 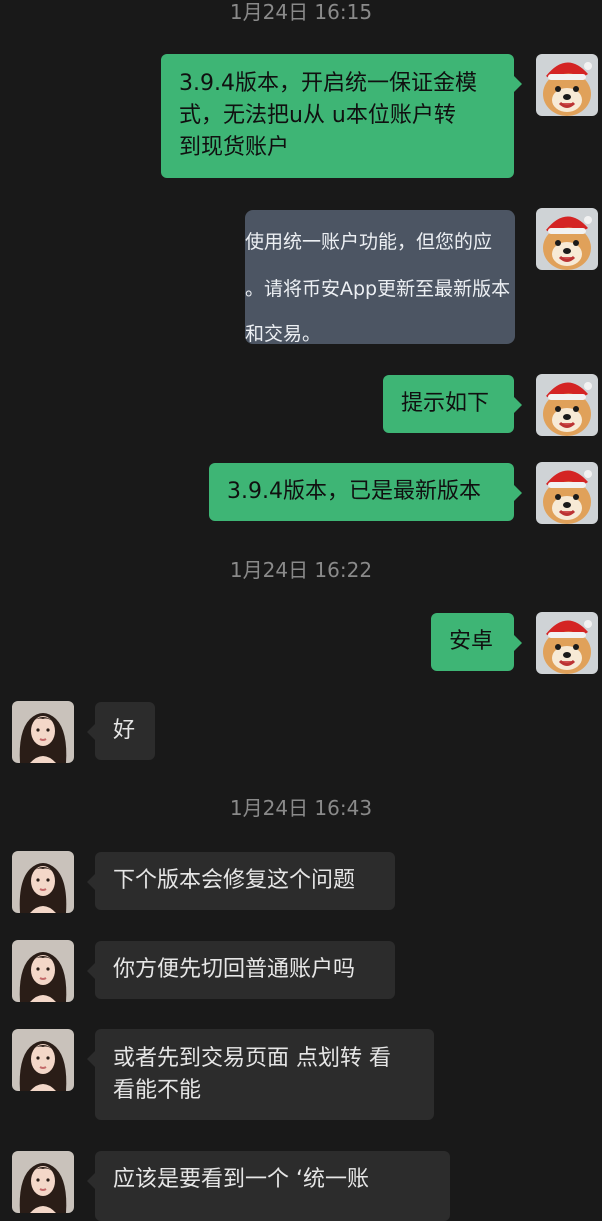 I want to click on image-message: 使用统一账户功能，但您的应 。请将币安App更新至最新版本 和交易。, so click(x=380, y=277).